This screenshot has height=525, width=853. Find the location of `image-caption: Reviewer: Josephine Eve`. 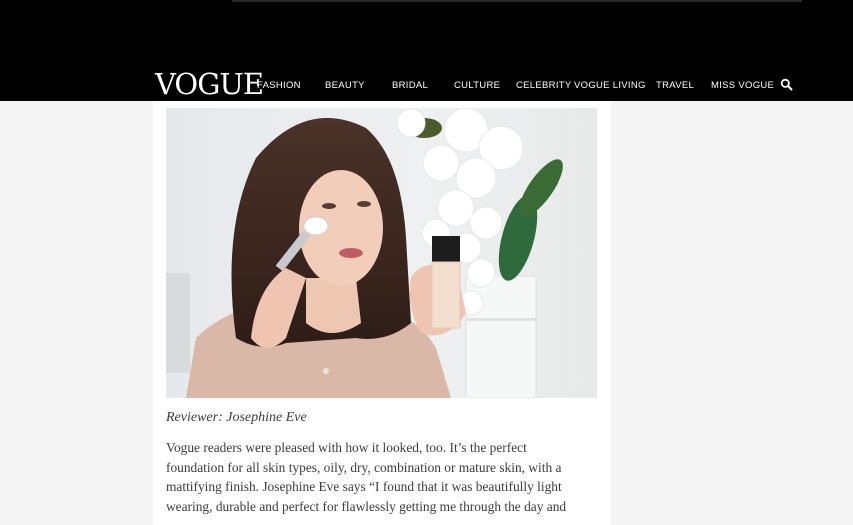

image-caption: Reviewer: Josephine Eve is located at coordinates (236, 417).